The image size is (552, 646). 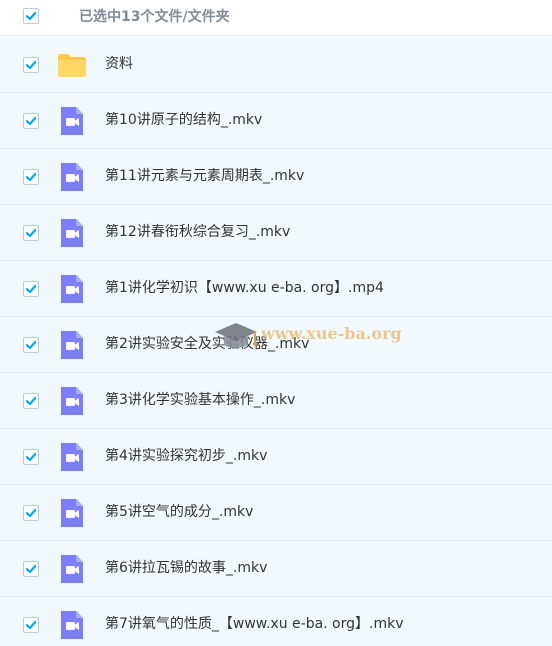 I want to click on folder-icon, so click(x=72, y=65).